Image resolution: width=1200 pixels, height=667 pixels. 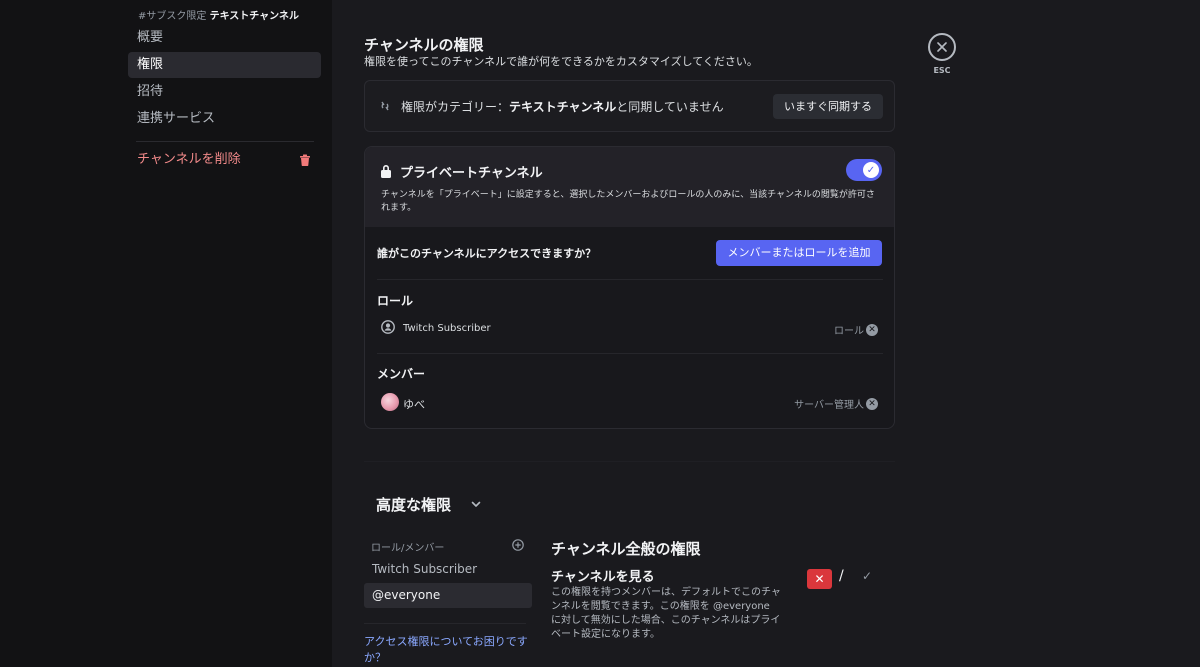 I want to click on remove-member-icon: ✕, so click(x=872, y=403).